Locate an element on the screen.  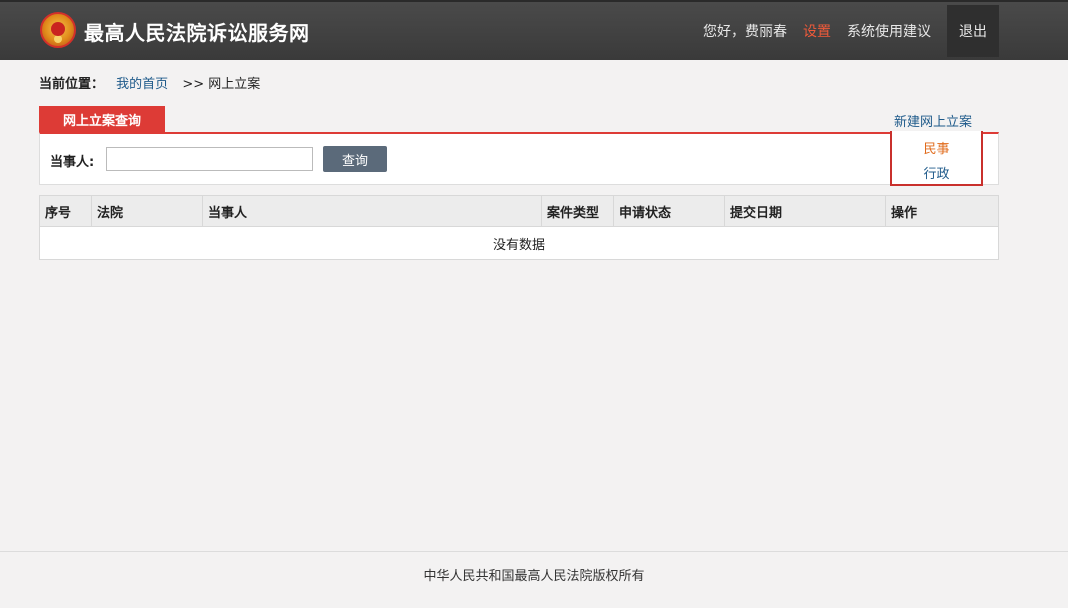
search-panel: 当事人: 查询 is located at coordinates (519, 158).